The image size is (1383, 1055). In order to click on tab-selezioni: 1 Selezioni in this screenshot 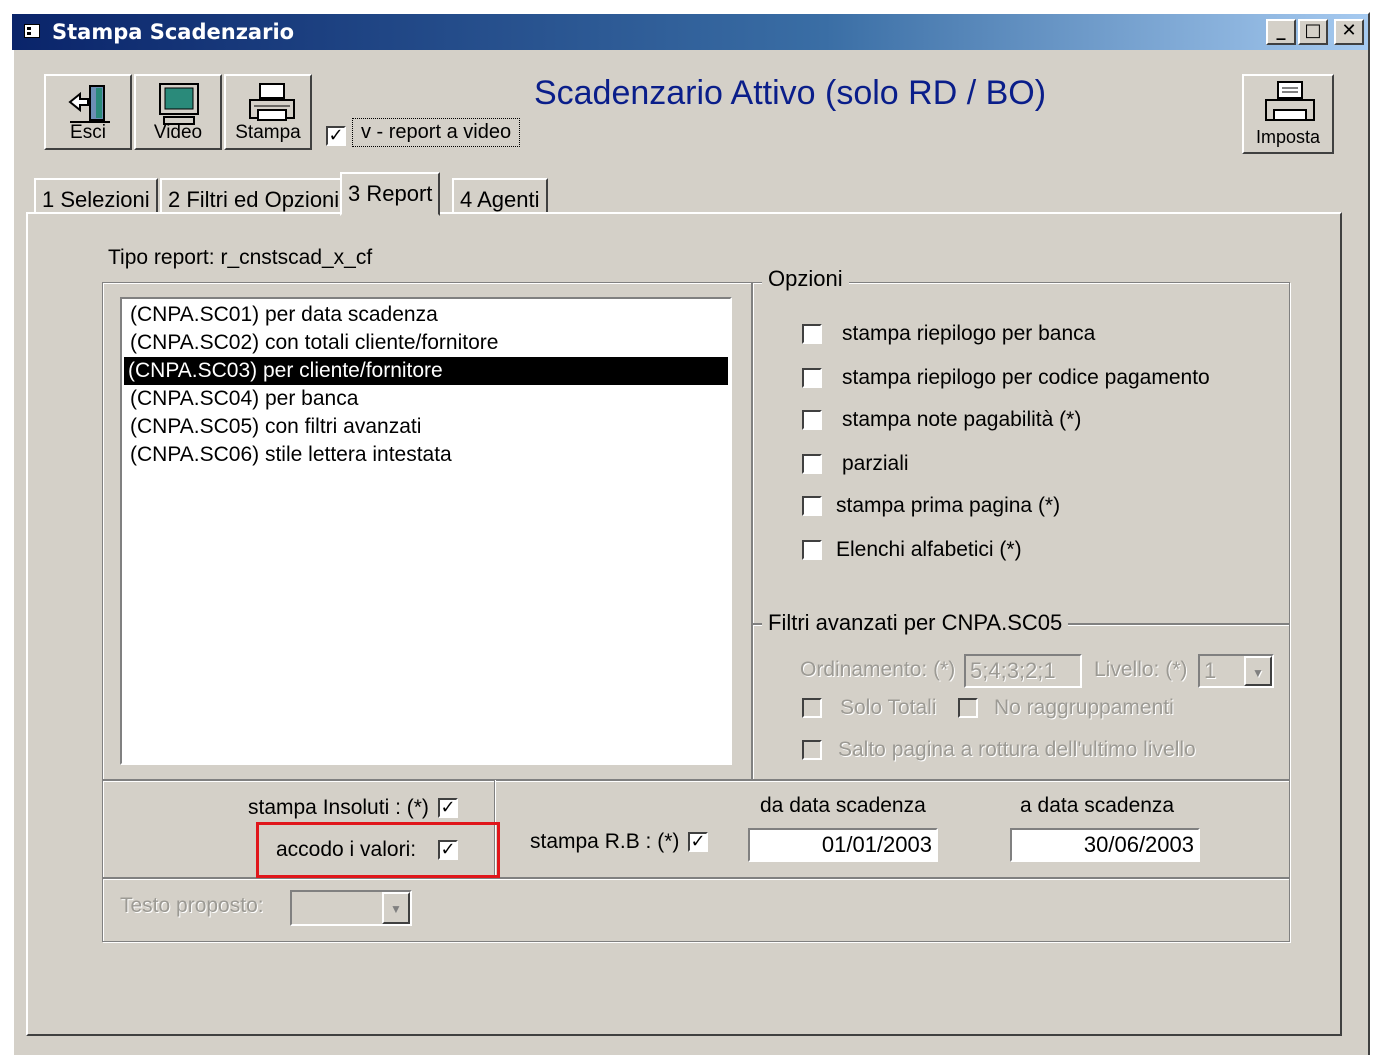, I will do `click(96, 196)`.